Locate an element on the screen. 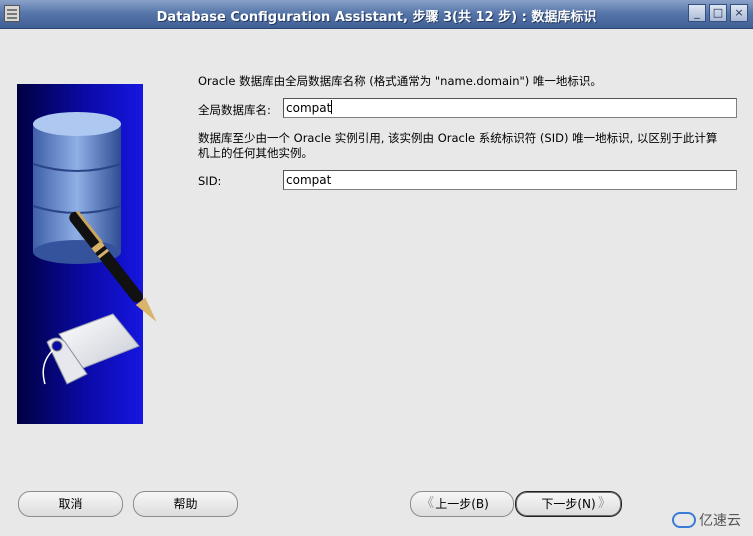  next-button-label: 下一步(N) is located at coordinates (568, 504).